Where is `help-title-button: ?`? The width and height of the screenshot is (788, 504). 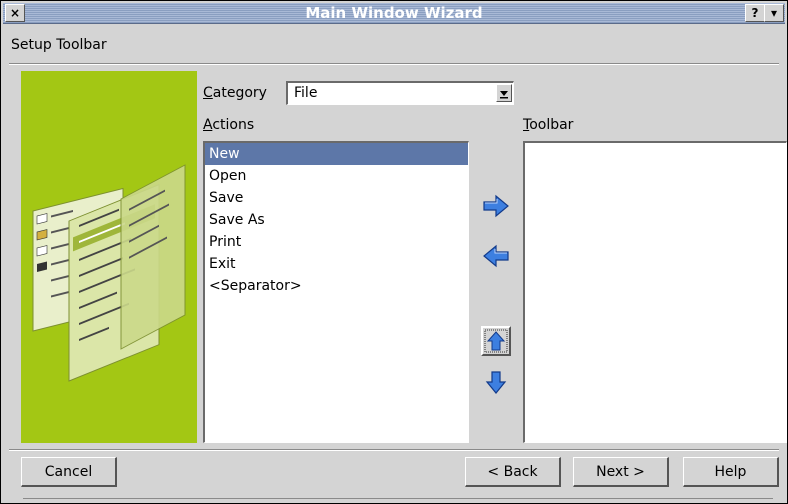
help-title-button: ? is located at coordinates (755, 13).